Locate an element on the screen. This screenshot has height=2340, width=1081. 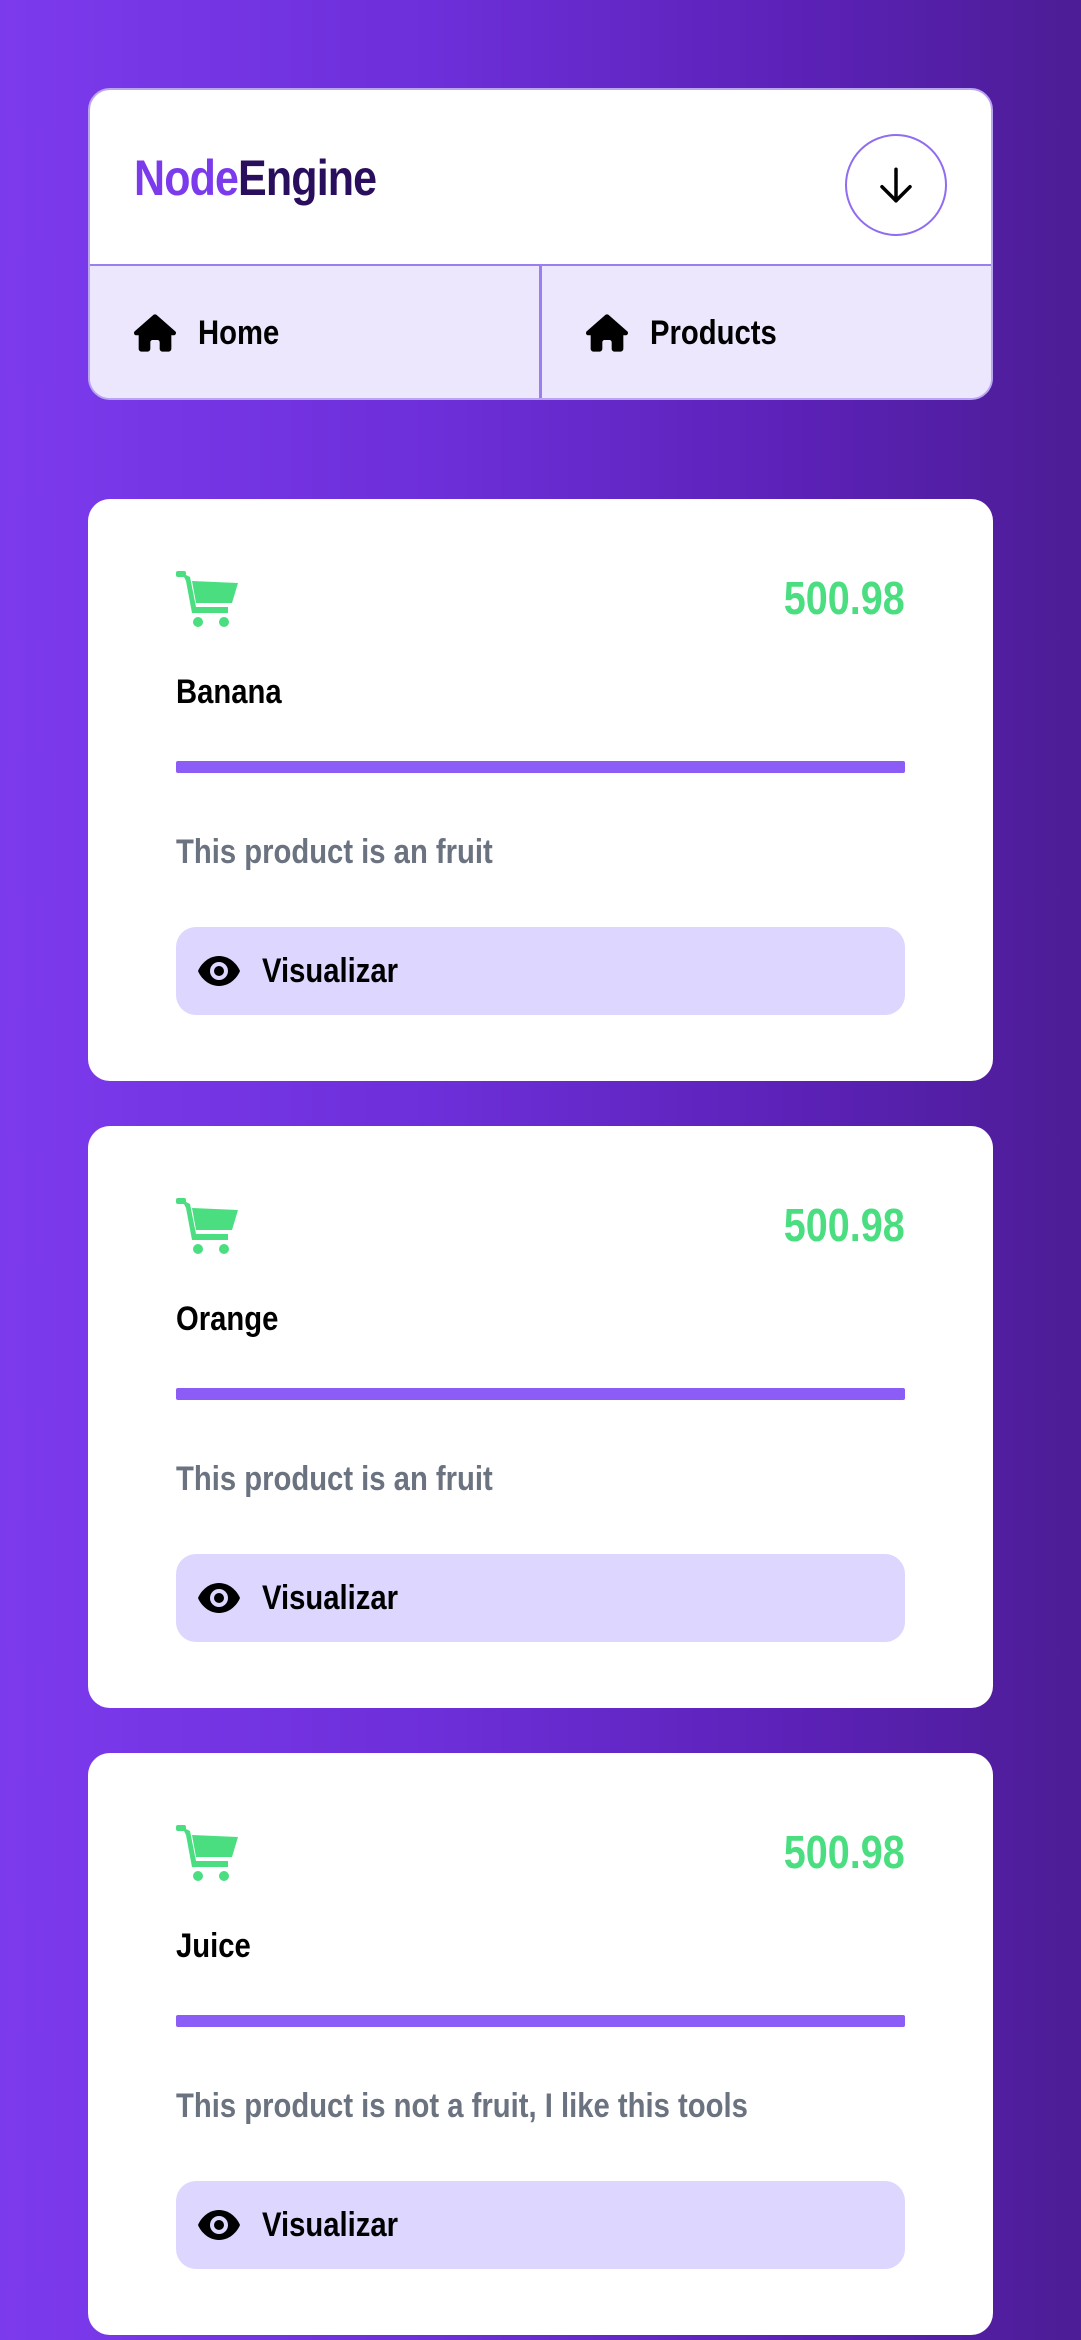
app-header: Node Engine Home Products is located at coordinates (540, 244).